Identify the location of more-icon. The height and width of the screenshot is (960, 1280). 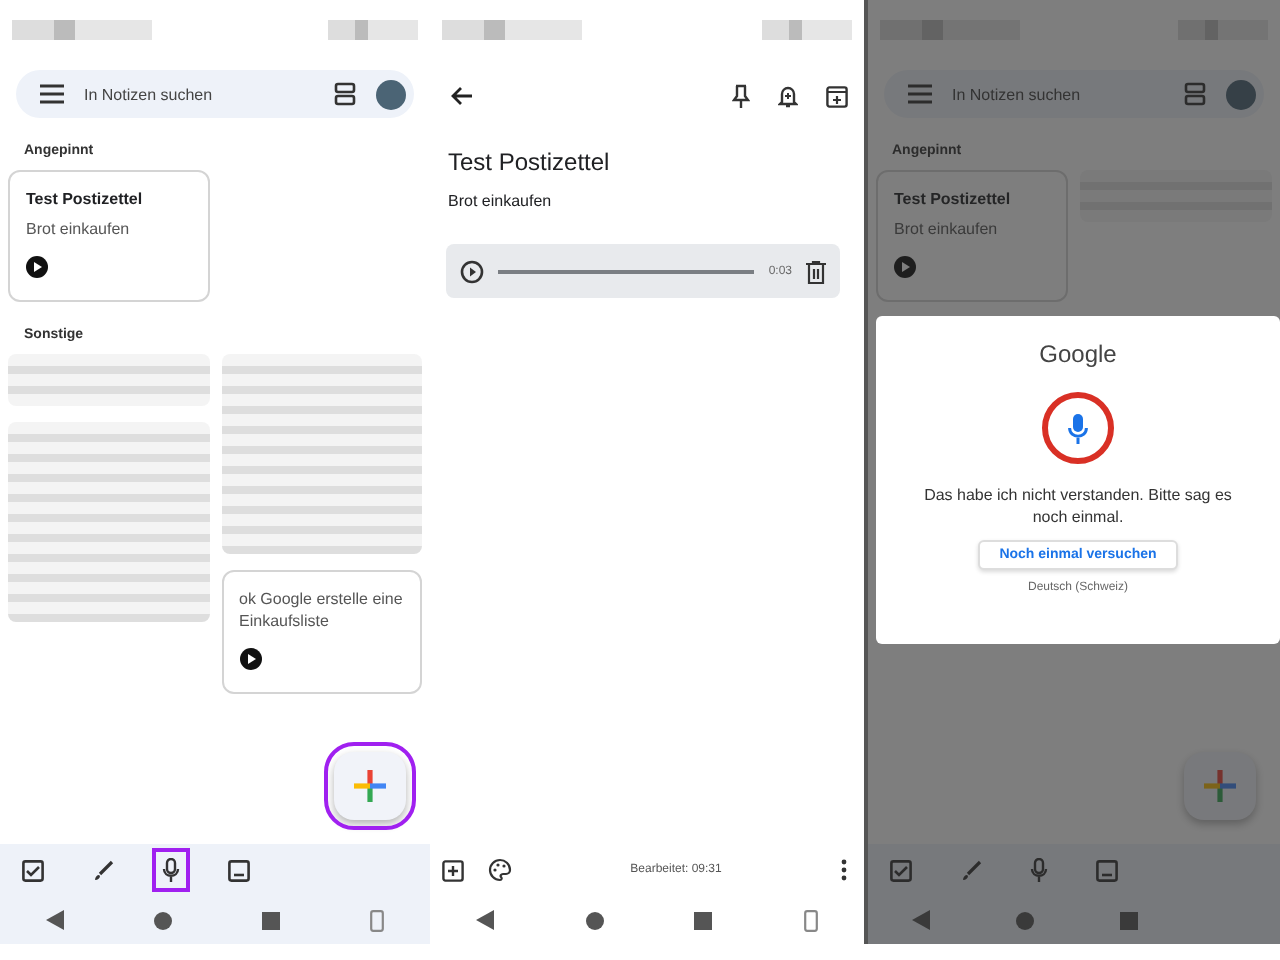
(844, 870).